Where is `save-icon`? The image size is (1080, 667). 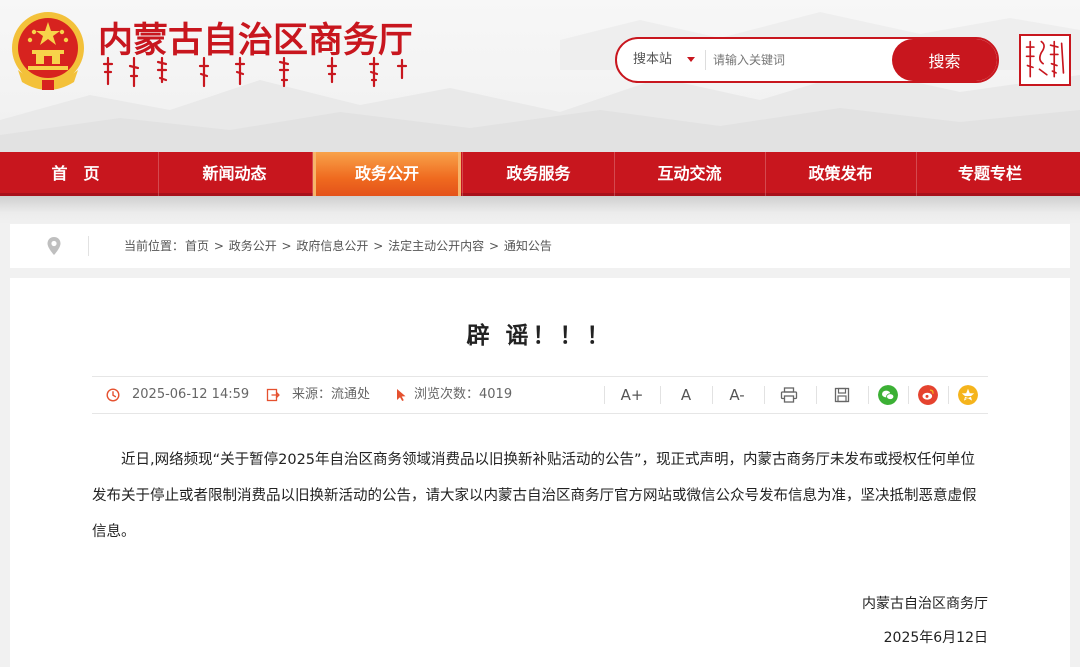
save-icon is located at coordinates (842, 395).